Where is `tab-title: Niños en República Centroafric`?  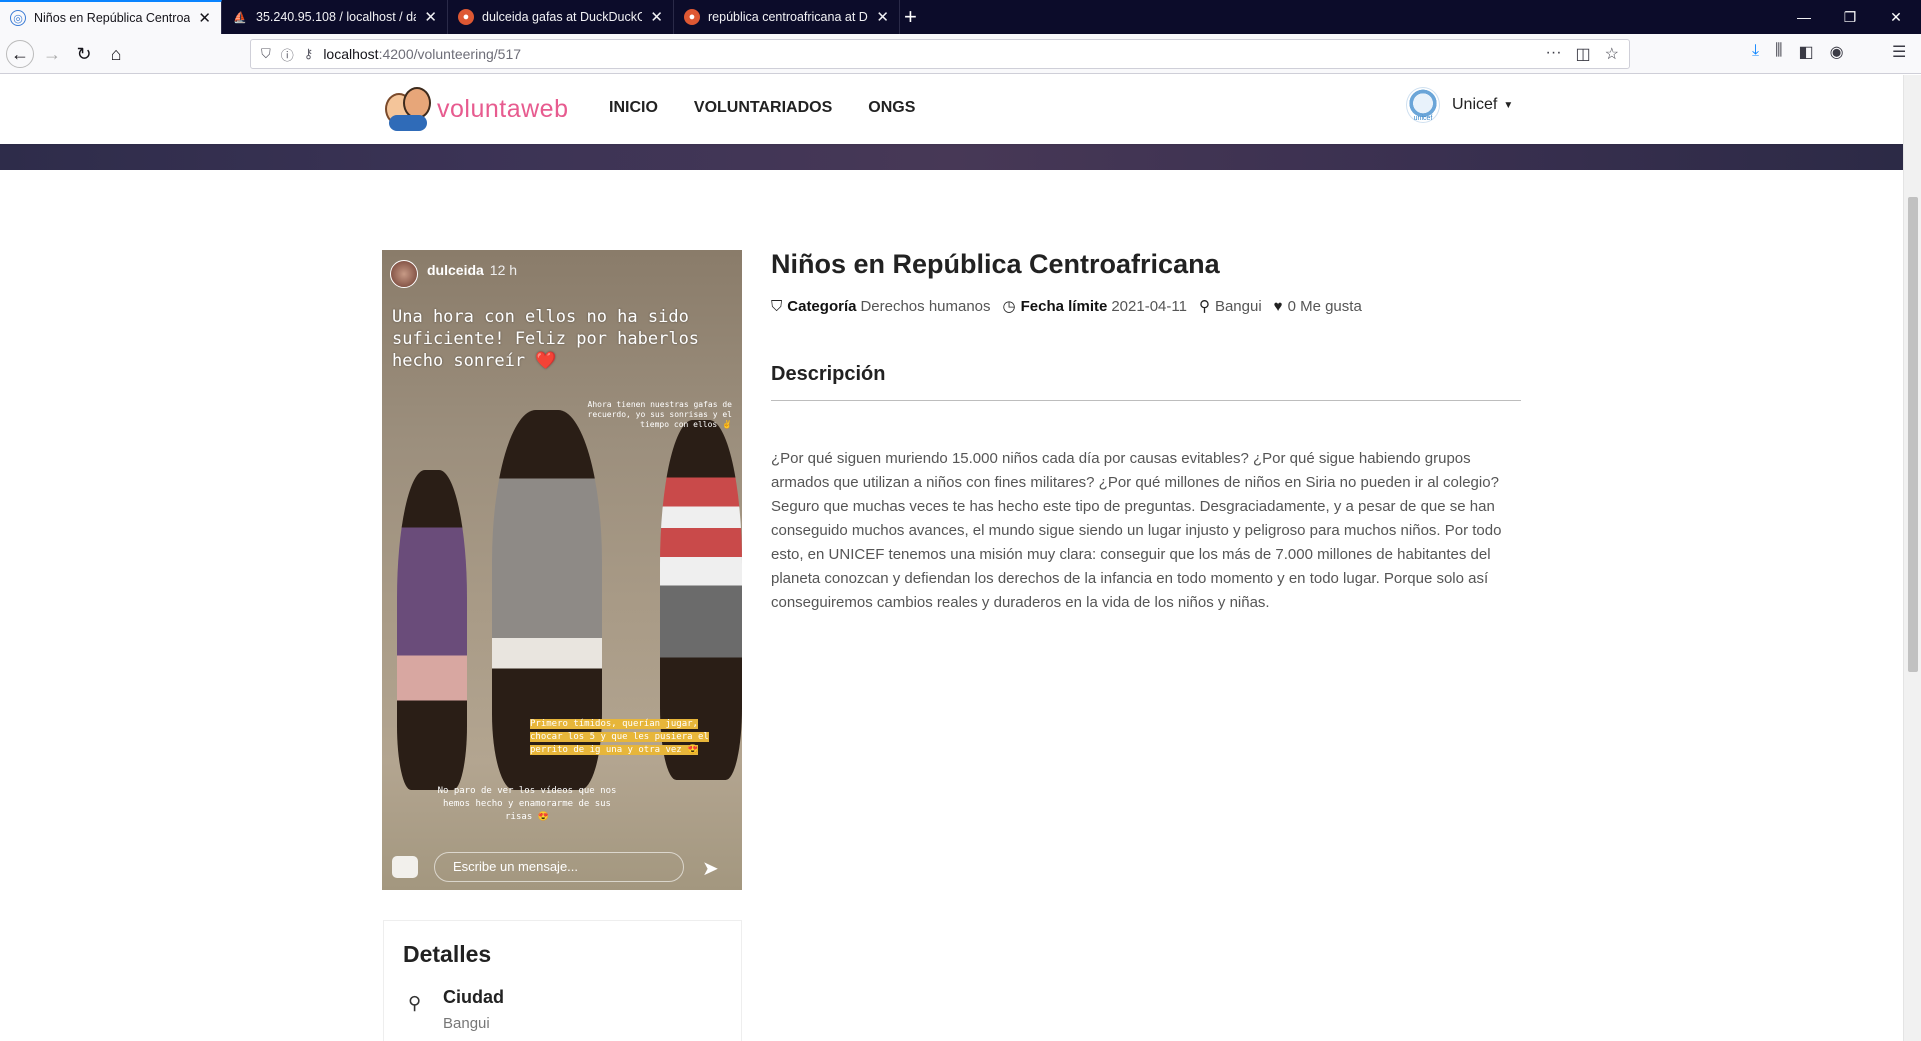
tab-title: Niños en República Centroafric is located at coordinates (112, 18).